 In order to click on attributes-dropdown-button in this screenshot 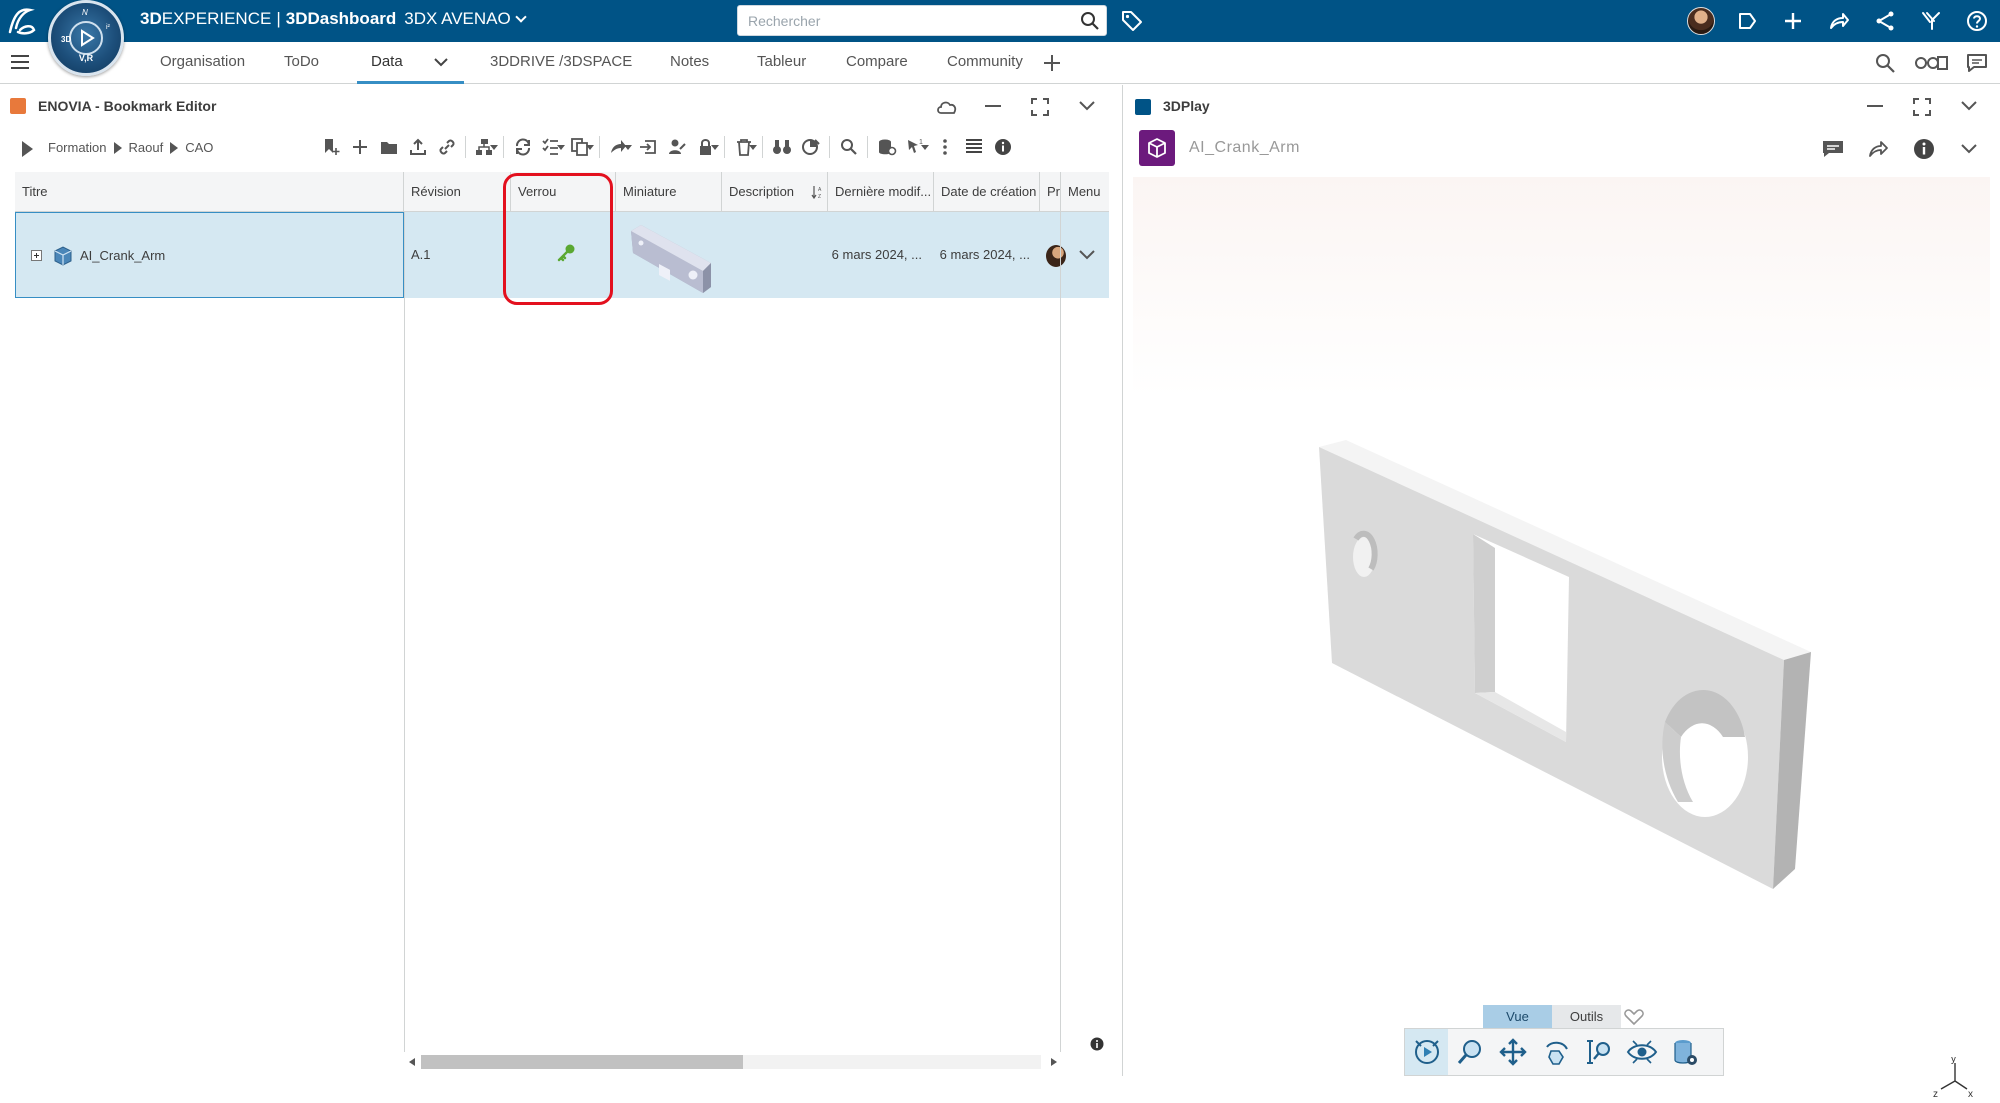, I will do `click(551, 147)`.